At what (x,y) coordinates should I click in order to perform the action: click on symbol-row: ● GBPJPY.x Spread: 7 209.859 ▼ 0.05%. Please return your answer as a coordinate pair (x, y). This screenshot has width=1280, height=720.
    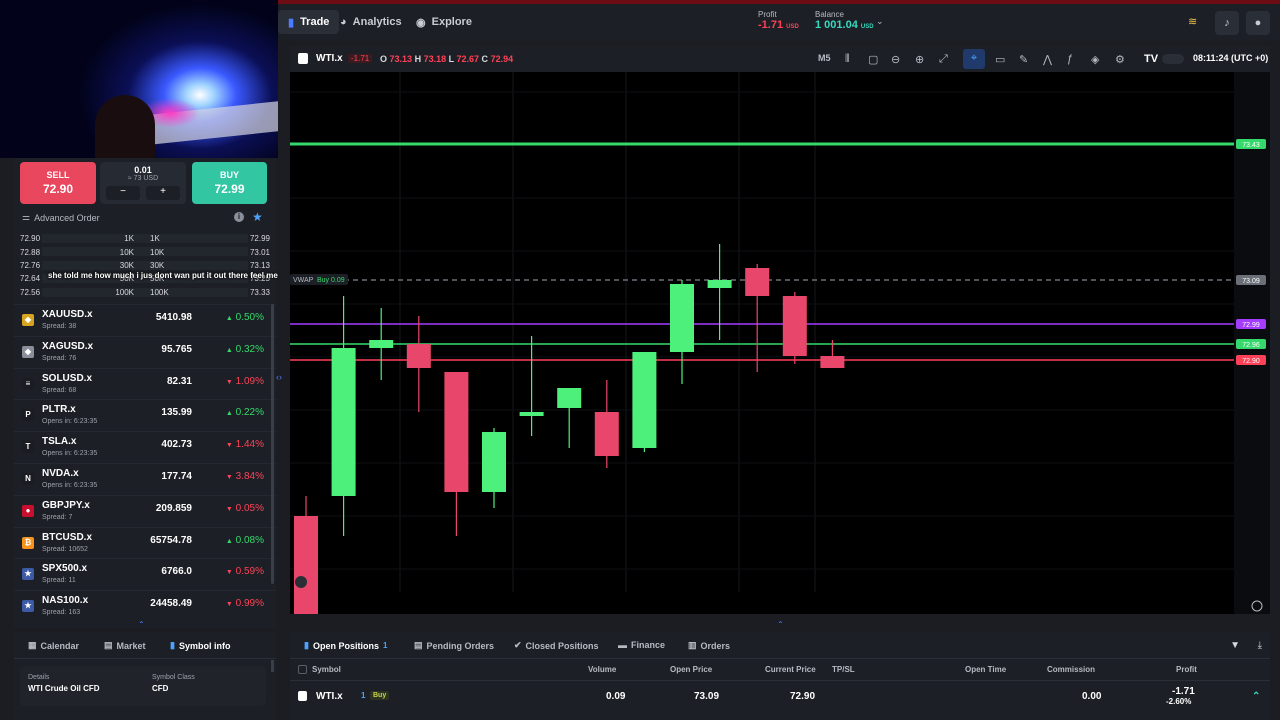
    Looking at the image, I should click on (145, 510).